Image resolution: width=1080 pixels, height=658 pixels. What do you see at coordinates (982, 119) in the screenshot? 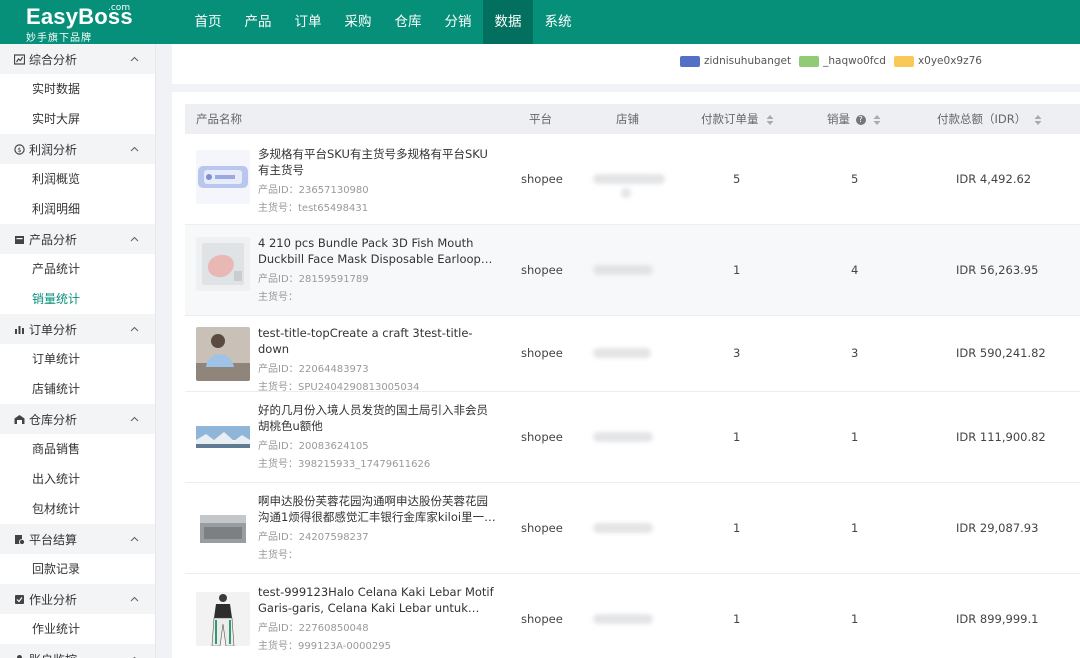
I see `col-total-paid-label: 付款总额（IDR）` at bounding box center [982, 119].